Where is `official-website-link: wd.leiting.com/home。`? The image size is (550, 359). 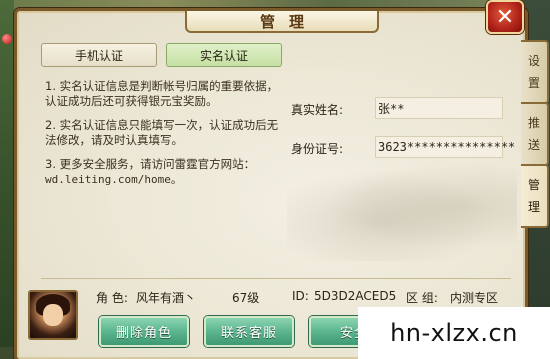 official-website-link: wd.leiting.com/home。 is located at coordinates (165, 179).